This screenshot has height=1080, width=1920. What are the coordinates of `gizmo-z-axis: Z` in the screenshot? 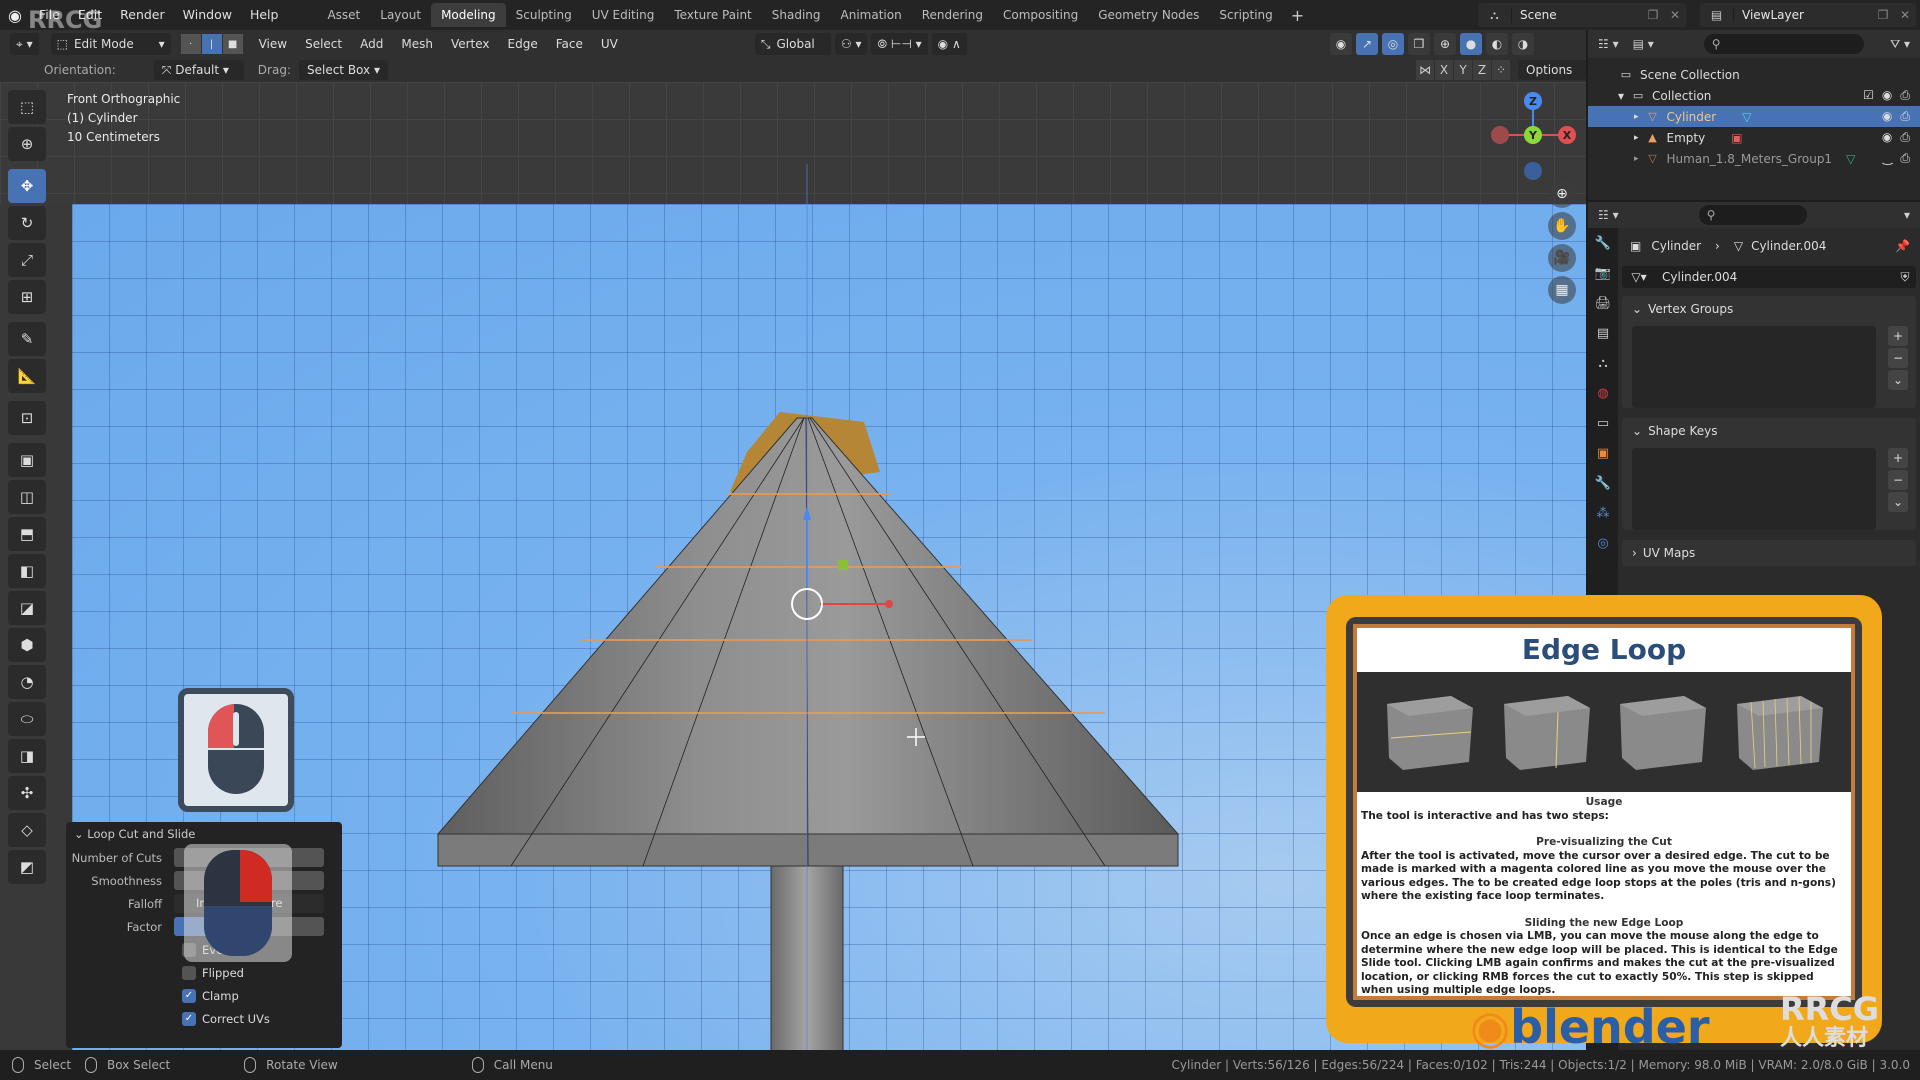 It's located at (1533, 101).